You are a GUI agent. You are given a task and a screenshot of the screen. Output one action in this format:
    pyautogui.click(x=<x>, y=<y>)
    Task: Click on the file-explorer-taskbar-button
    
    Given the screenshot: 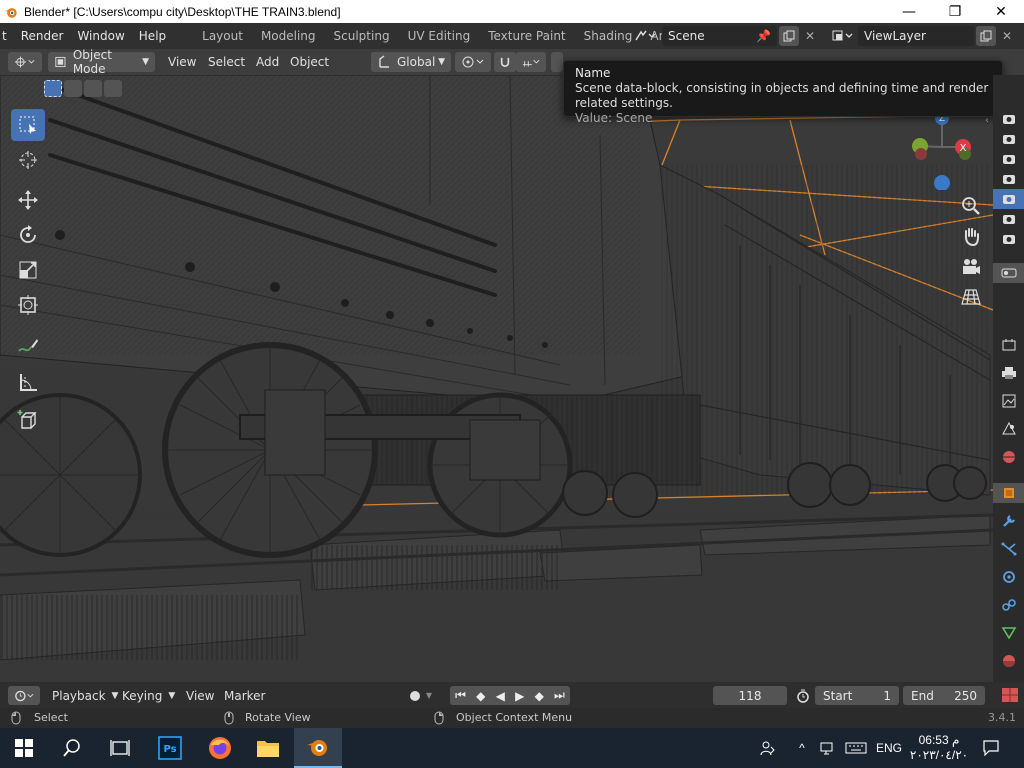 What is the action you would take?
    pyautogui.click(x=268, y=748)
    